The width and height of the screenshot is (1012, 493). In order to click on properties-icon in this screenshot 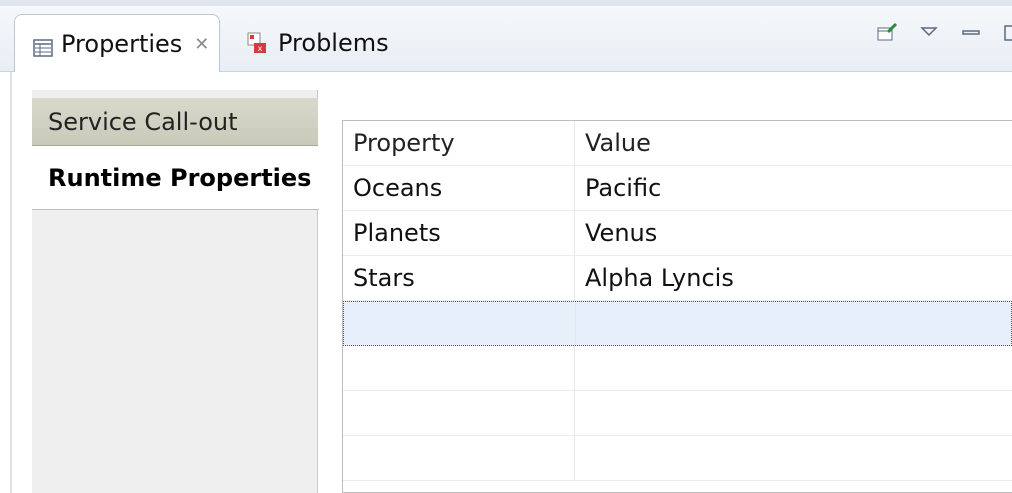, I will do `click(43, 46)`.